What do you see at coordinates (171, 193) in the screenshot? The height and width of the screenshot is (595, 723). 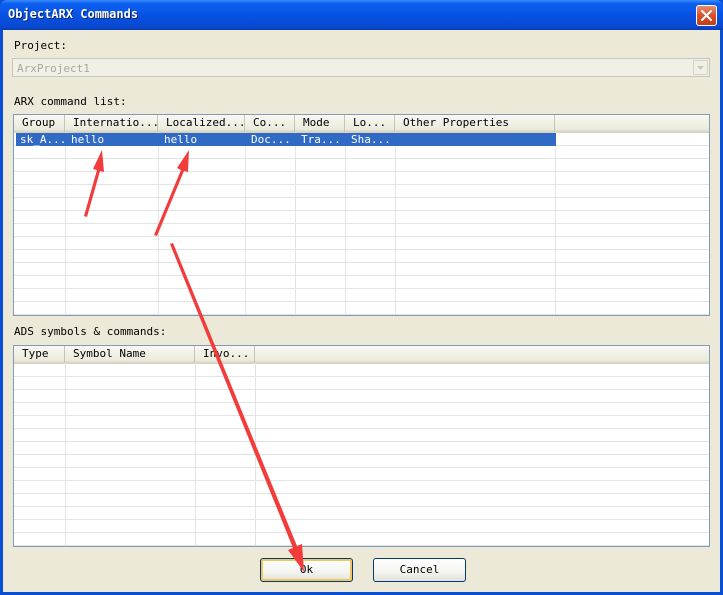 I see `annotation-arrow-localized` at bounding box center [171, 193].